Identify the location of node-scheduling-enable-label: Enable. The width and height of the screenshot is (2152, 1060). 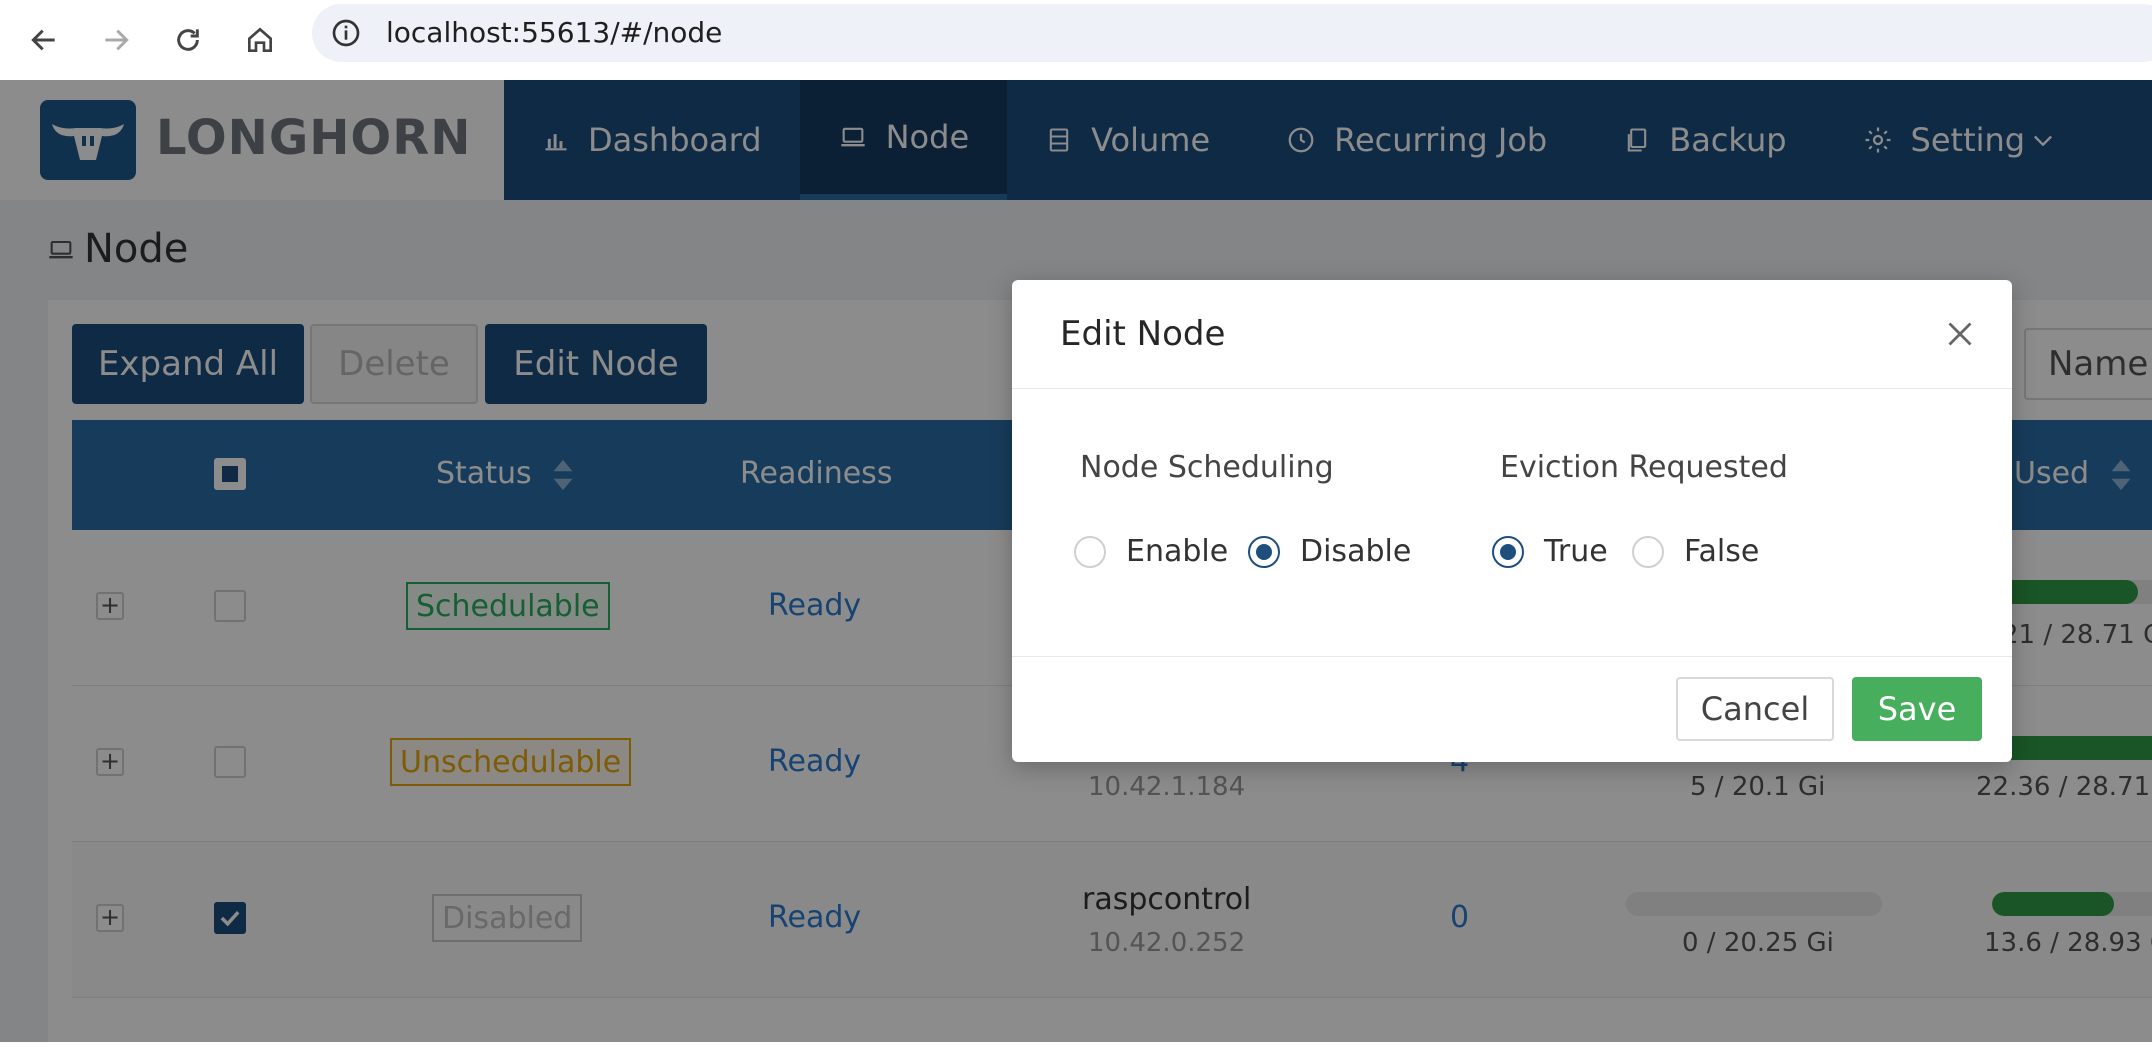
(1177, 551).